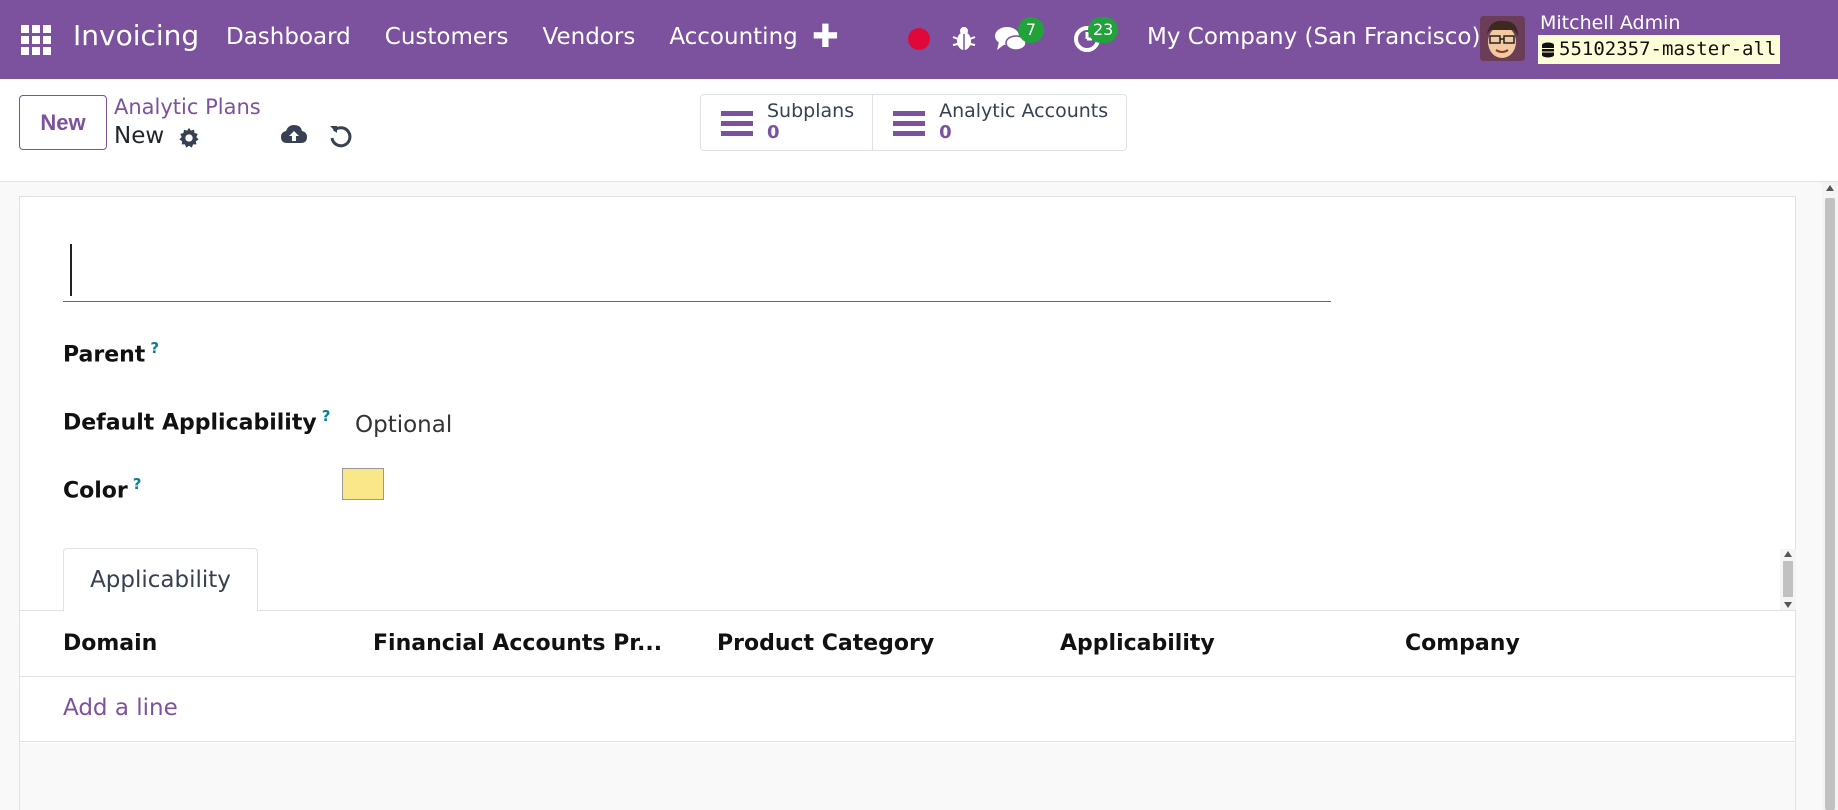 This screenshot has height=810, width=1838. Describe the element at coordinates (137, 484) in the screenshot. I see `color-help-tooltip: ?` at that location.